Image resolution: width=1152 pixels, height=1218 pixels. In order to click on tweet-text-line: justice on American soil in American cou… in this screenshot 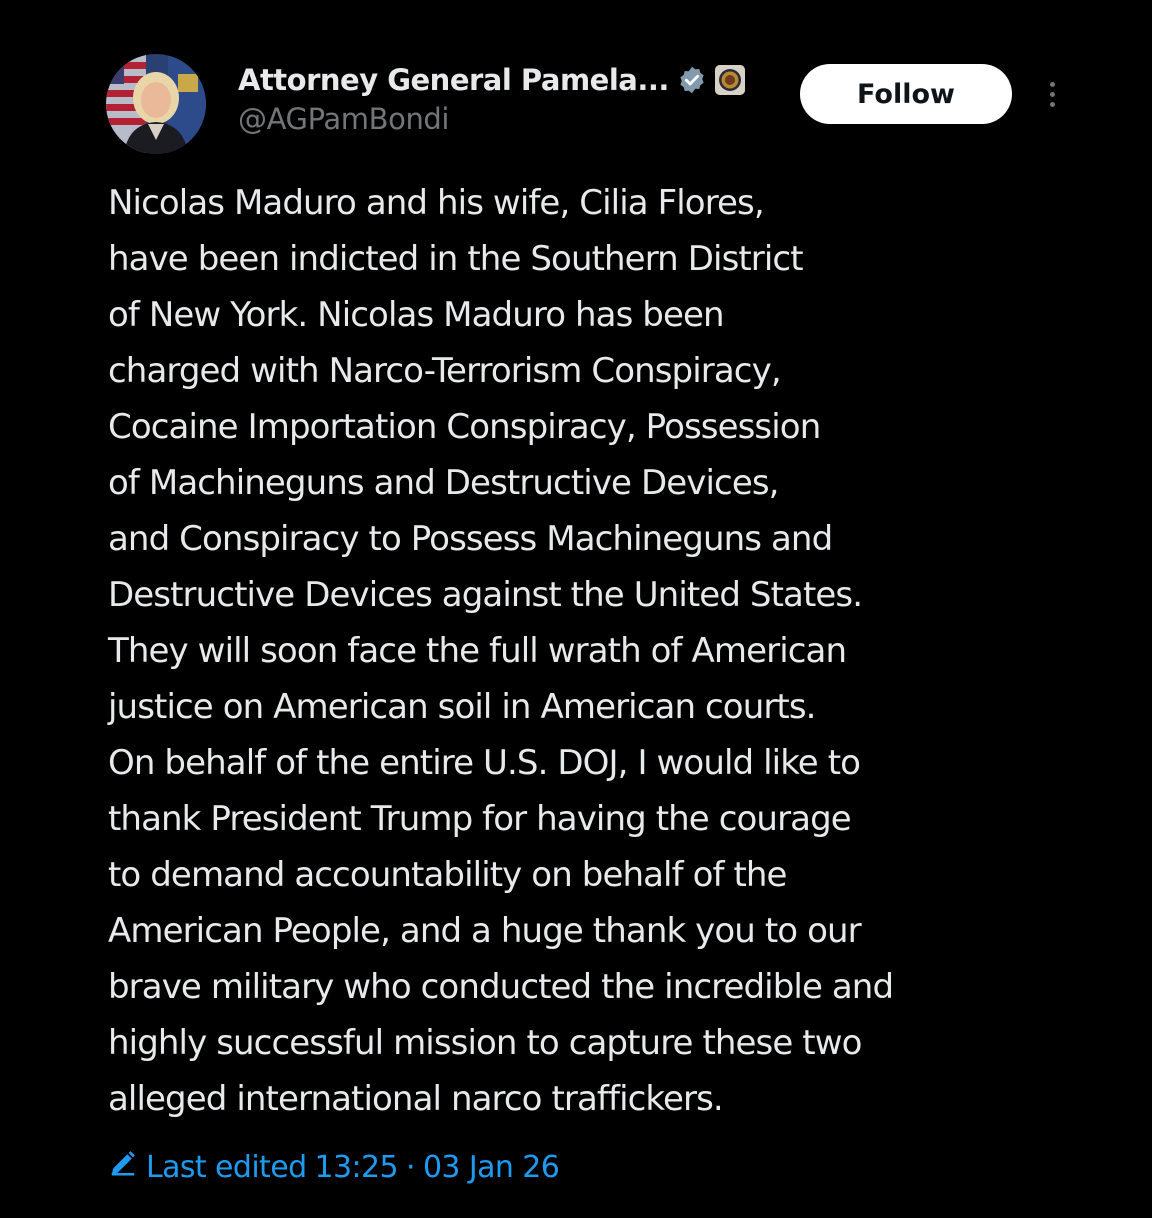, I will do `click(462, 707)`.